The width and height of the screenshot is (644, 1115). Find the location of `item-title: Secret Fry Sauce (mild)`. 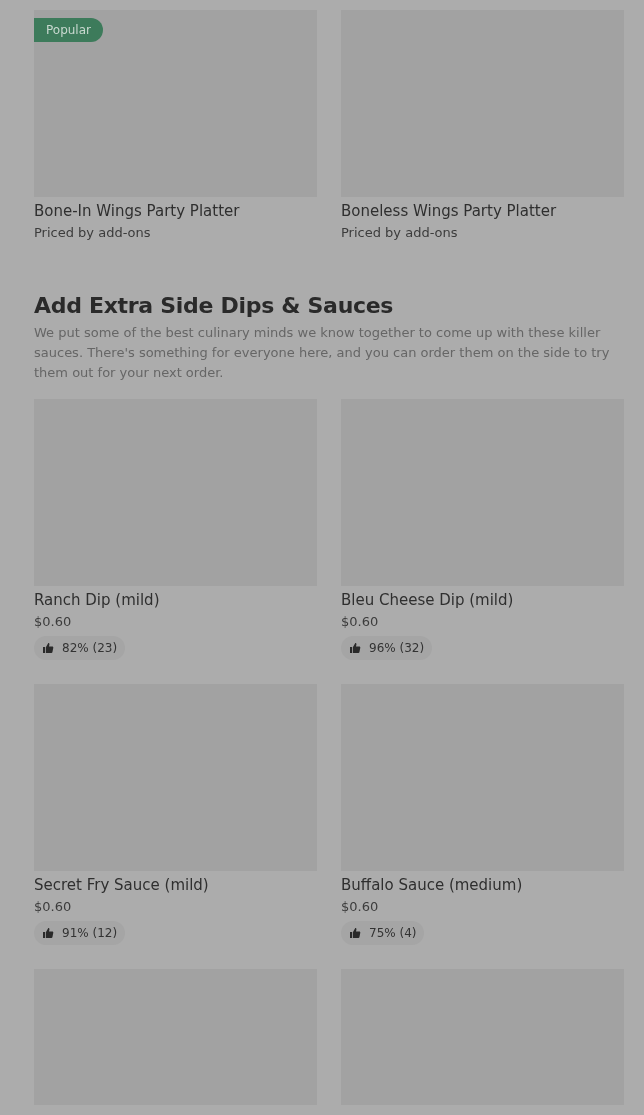

item-title: Secret Fry Sauce (mild) is located at coordinates (121, 885).